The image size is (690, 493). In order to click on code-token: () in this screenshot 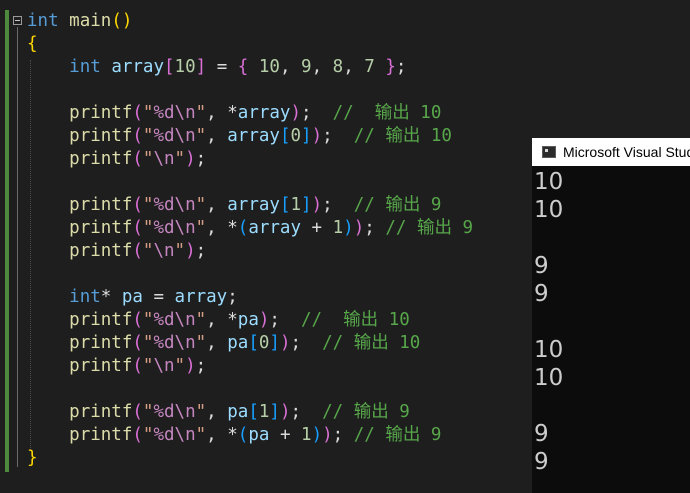, I will do `click(122, 21)`.